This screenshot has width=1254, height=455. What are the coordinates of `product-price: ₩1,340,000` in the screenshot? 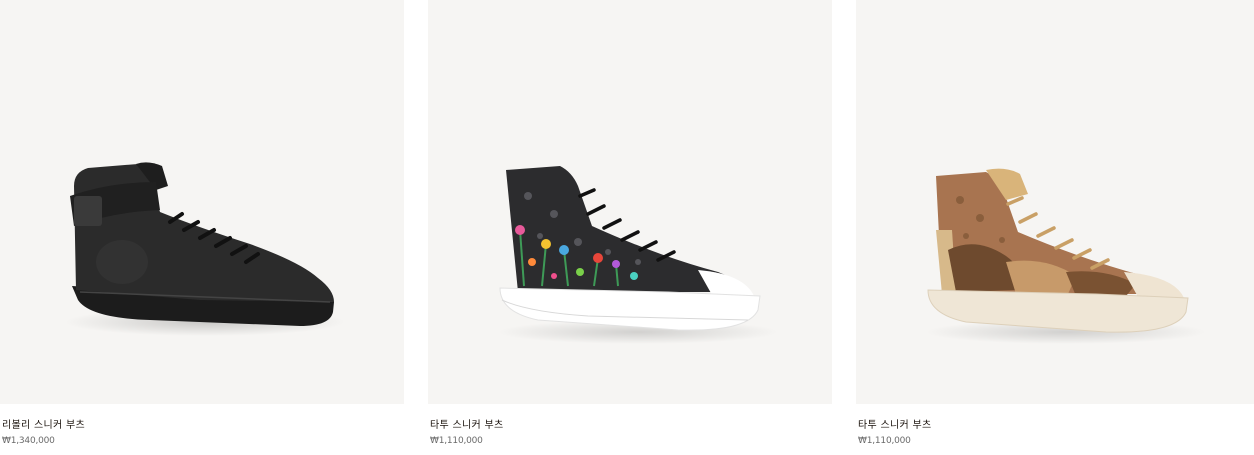 It's located at (28, 441).